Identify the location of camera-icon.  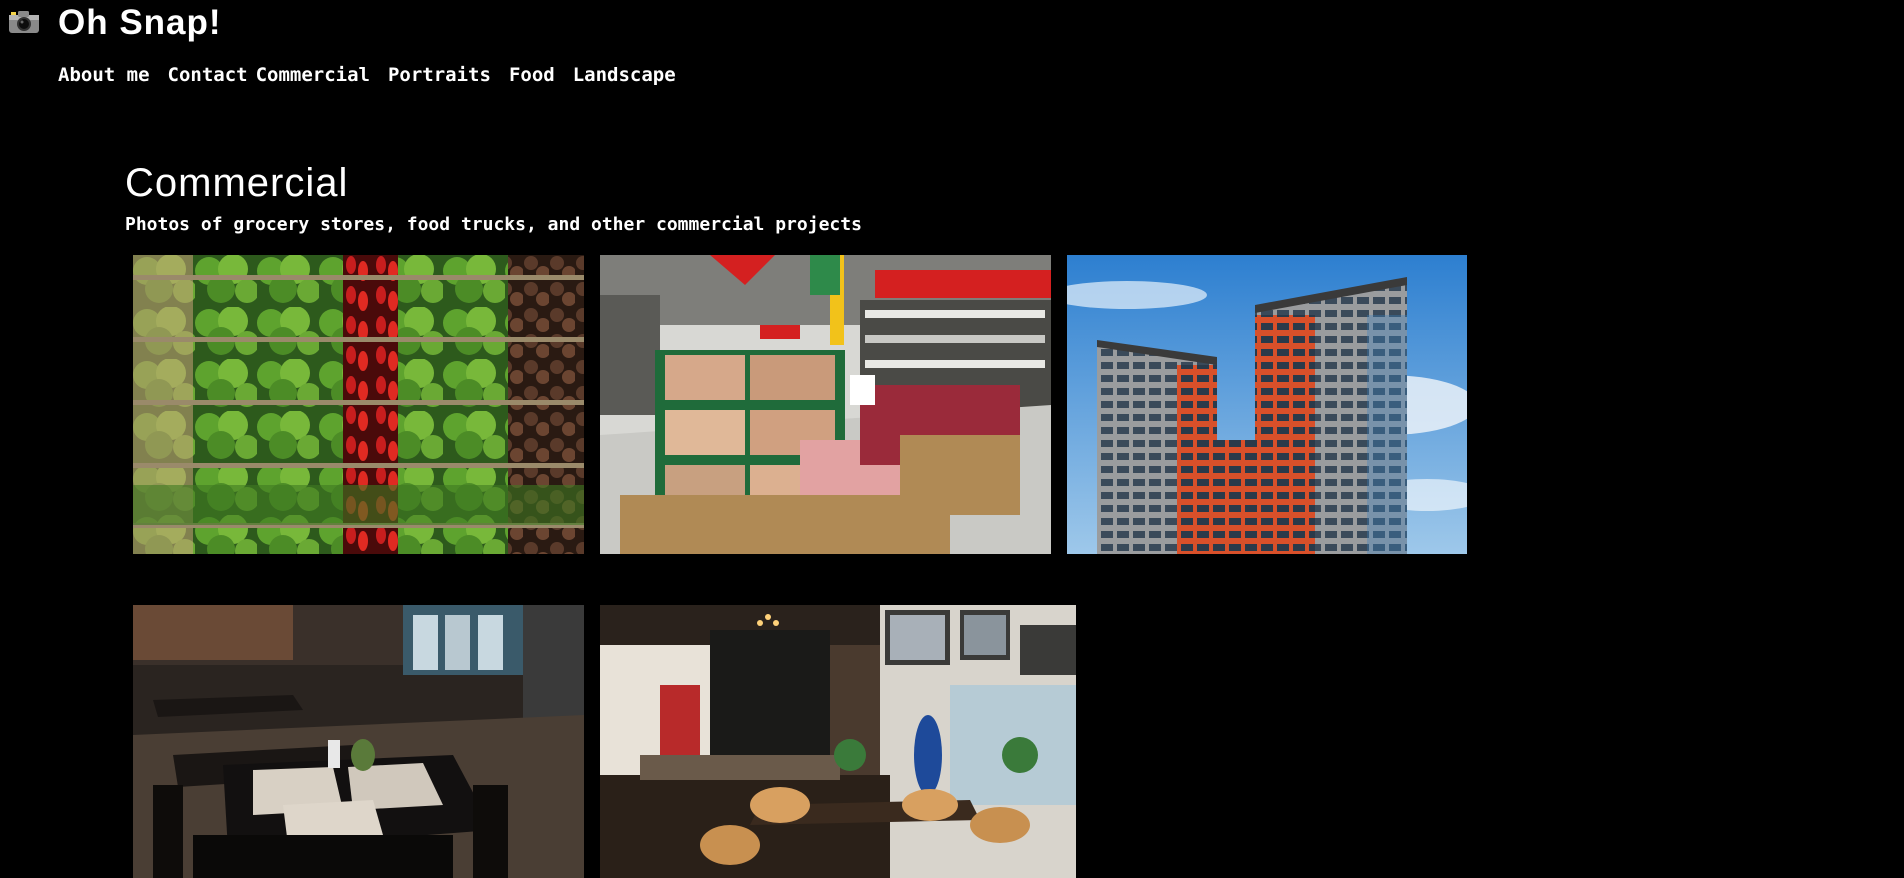
(24, 22).